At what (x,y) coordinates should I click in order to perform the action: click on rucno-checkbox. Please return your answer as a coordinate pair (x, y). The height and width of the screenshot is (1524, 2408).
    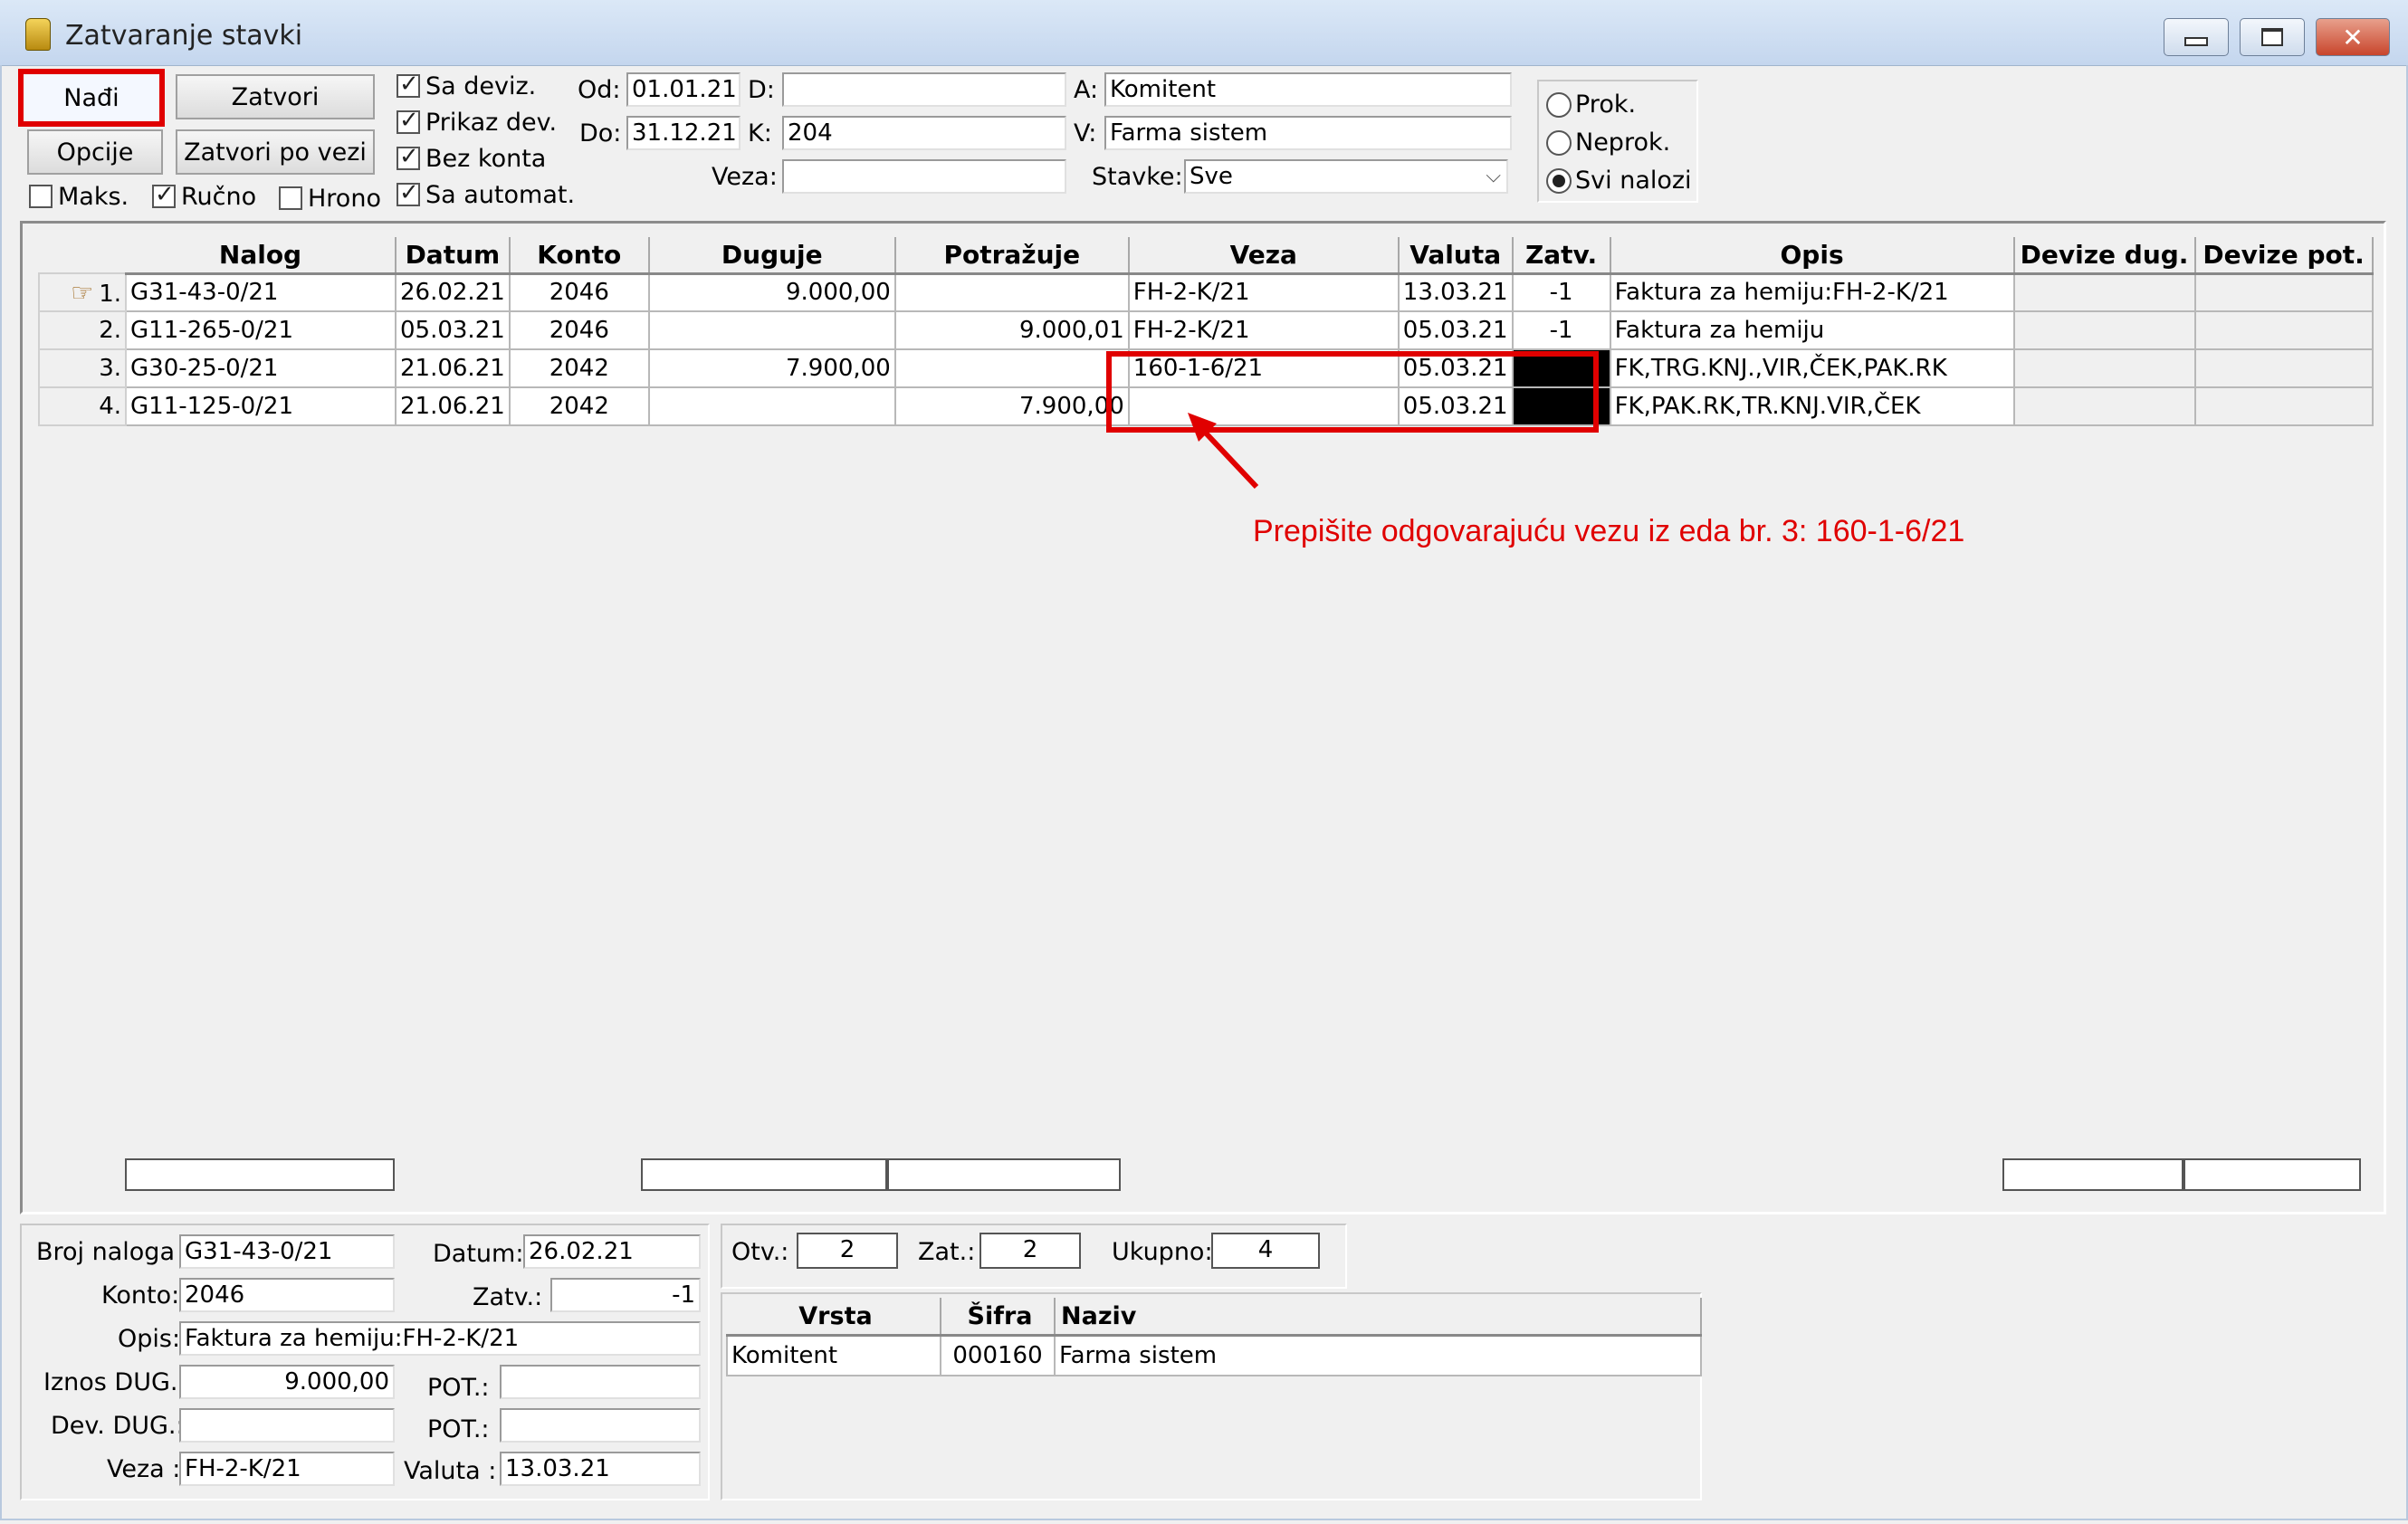
    Looking at the image, I should click on (164, 195).